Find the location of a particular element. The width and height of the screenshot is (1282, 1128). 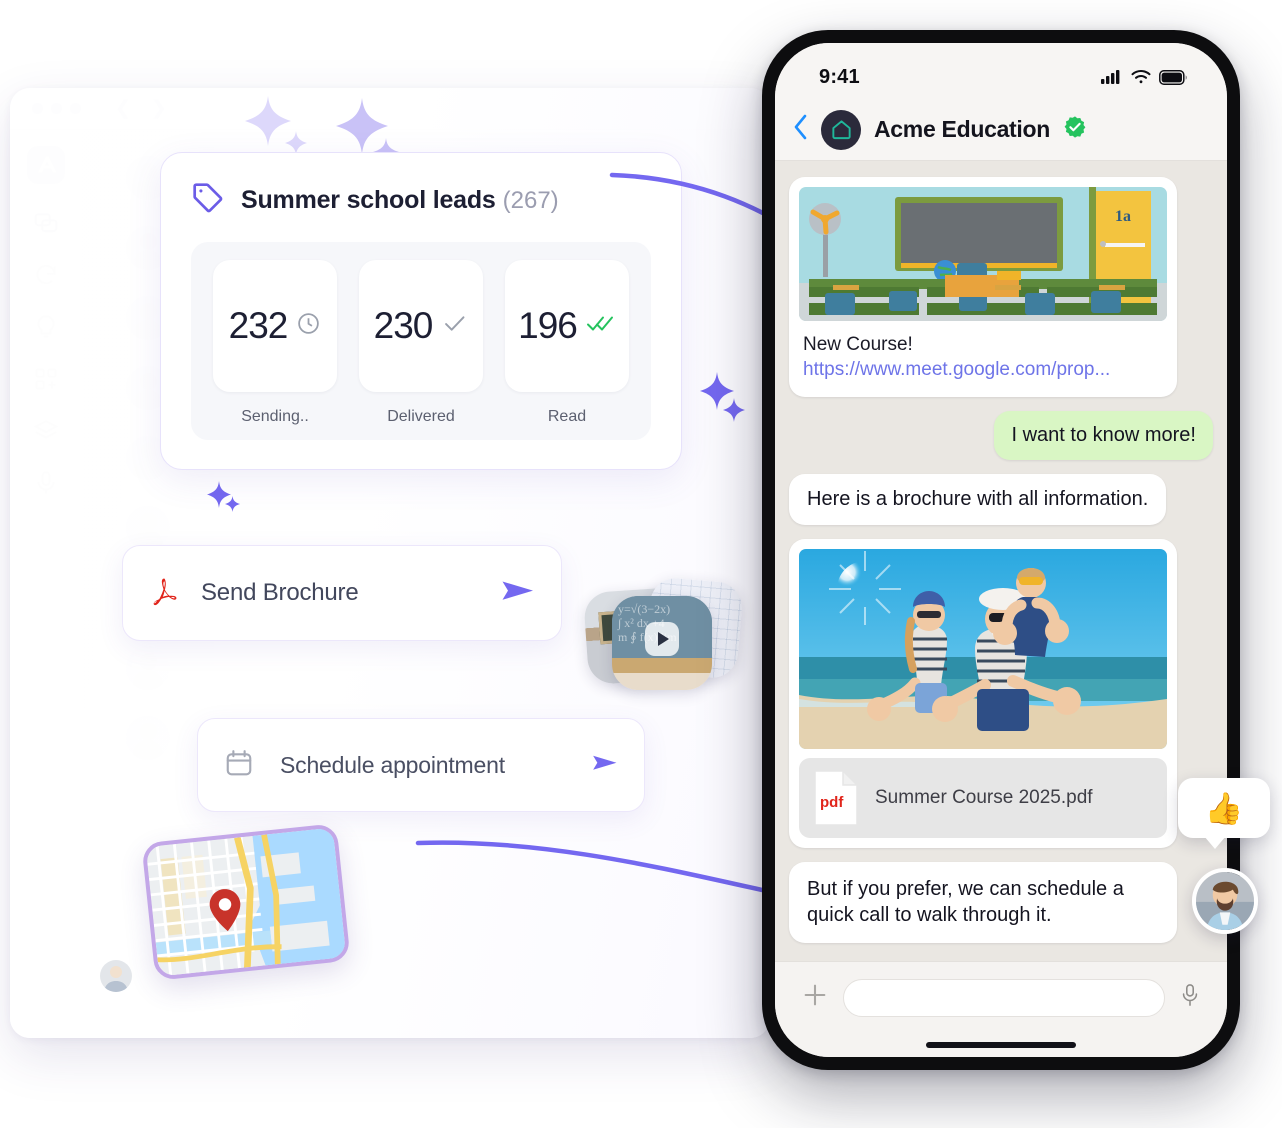

home-brand-icon is located at coordinates (841, 129).